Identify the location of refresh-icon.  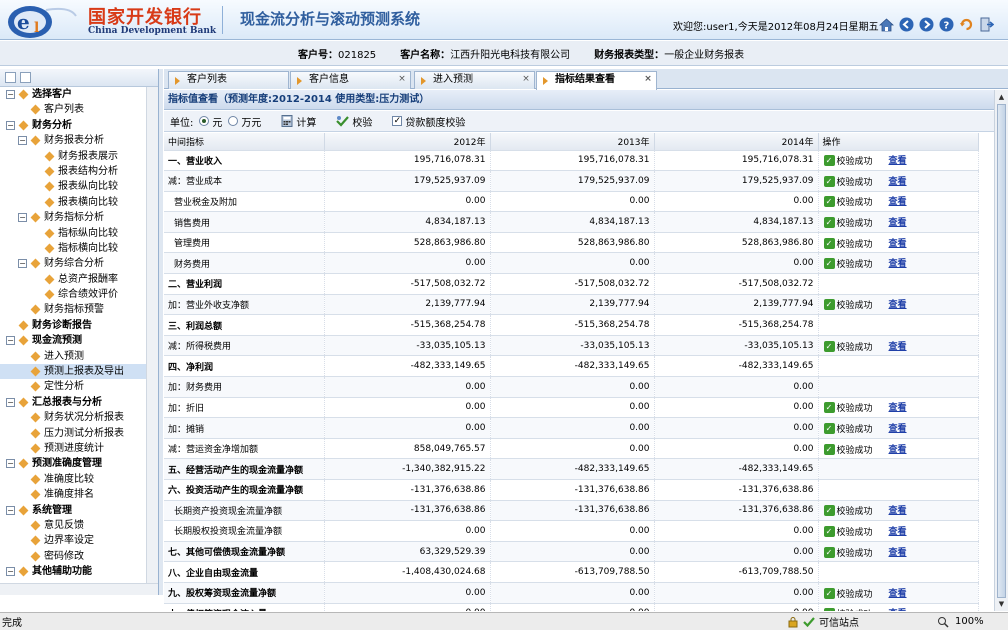
(966, 24).